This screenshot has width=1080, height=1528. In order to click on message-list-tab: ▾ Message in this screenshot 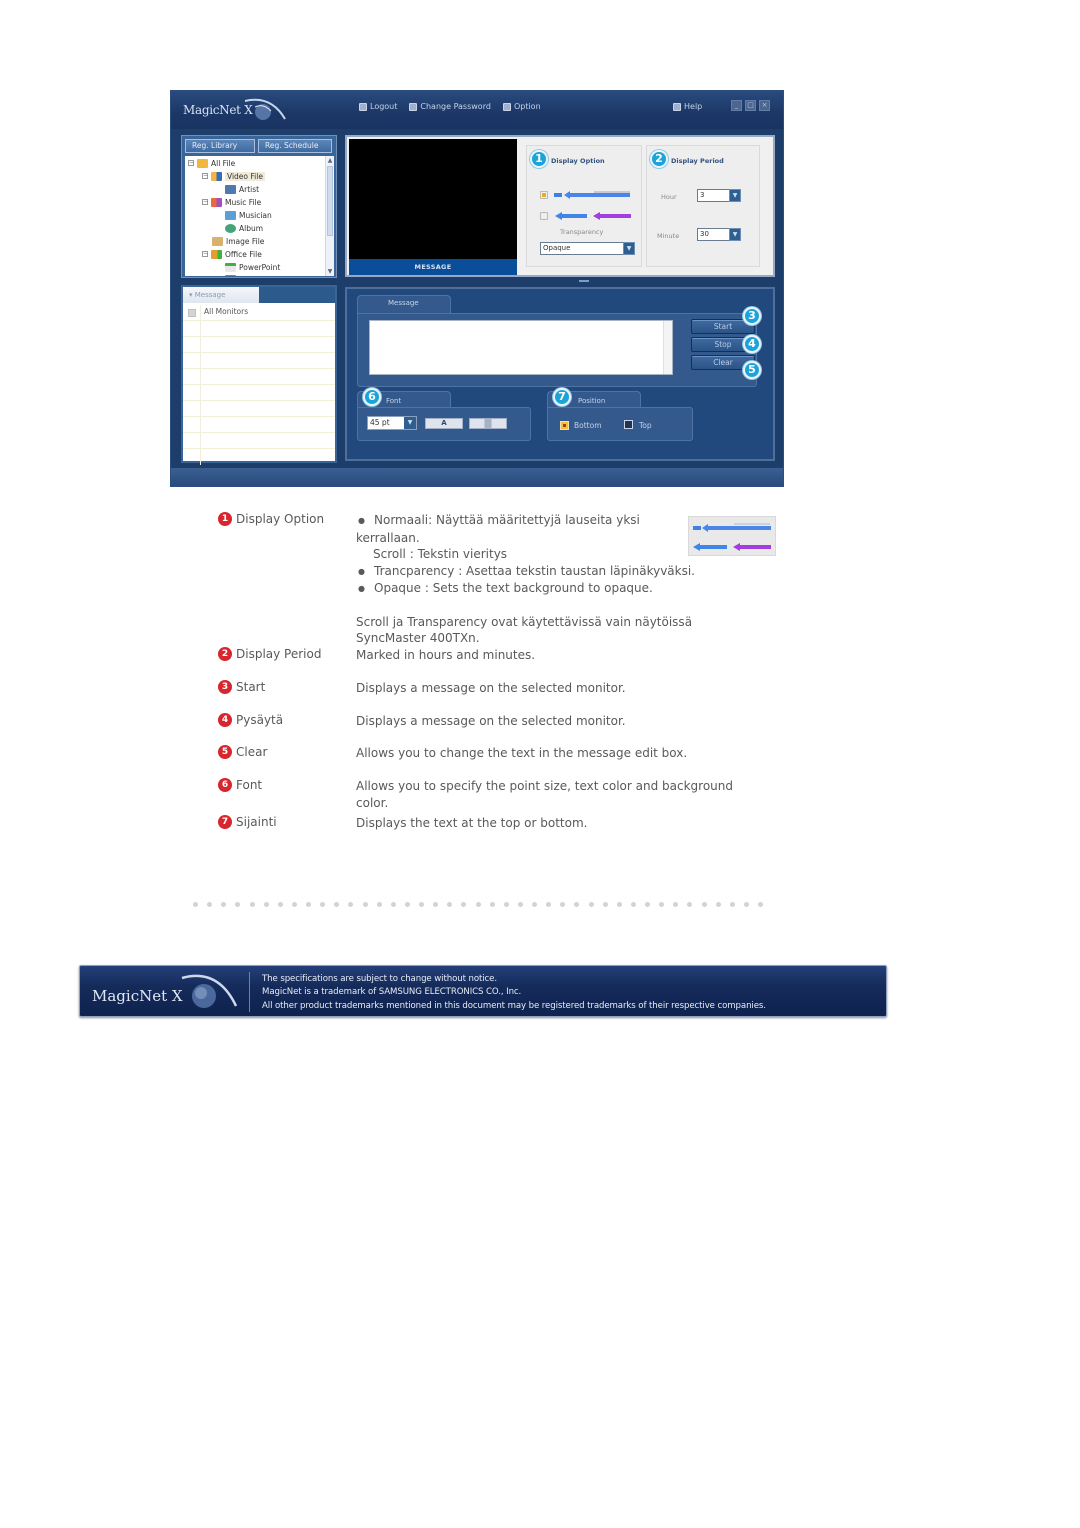, I will do `click(221, 295)`.